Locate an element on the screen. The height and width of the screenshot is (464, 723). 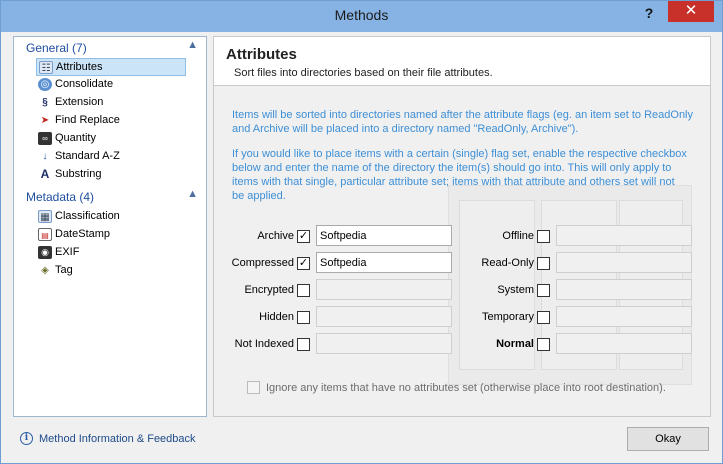
hidden-folder-input is located at coordinates (384, 316).